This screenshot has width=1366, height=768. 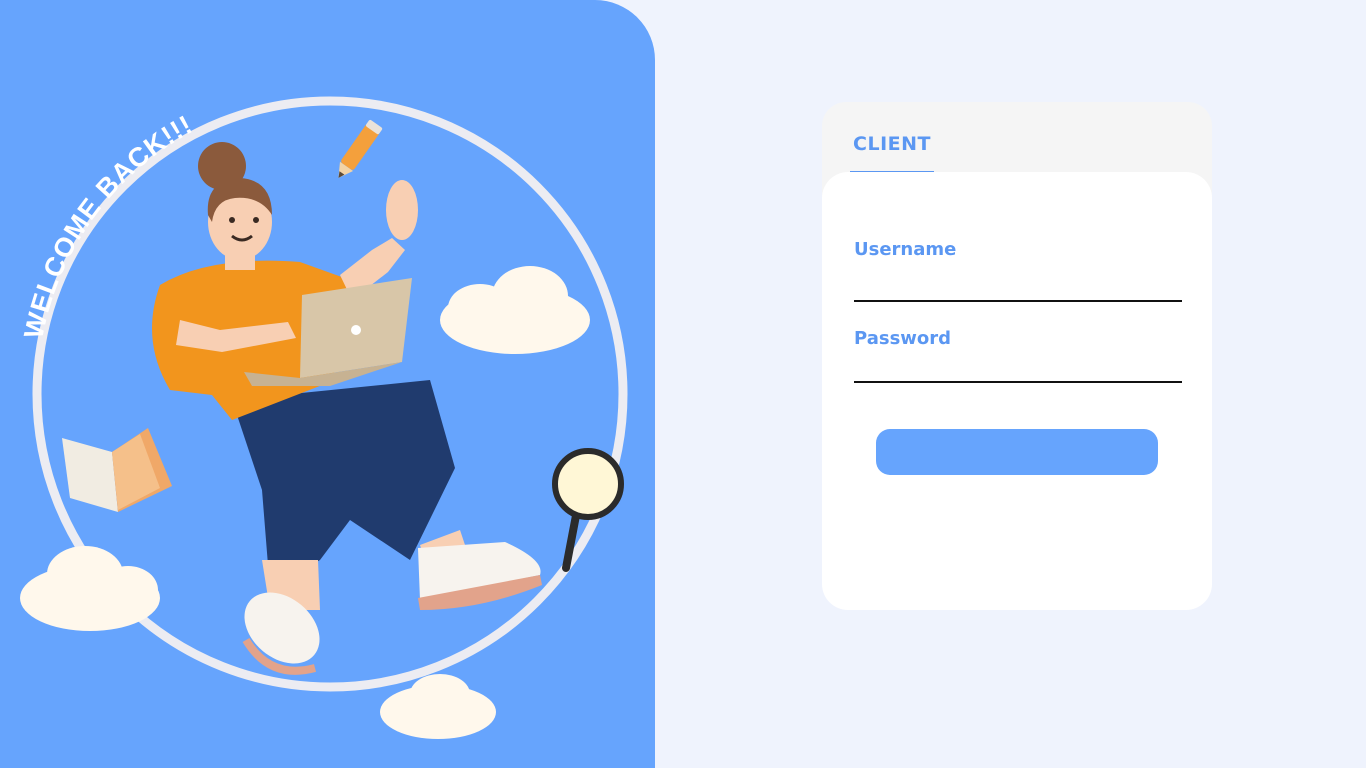 I want to click on login-button, so click(x=1017, y=452).